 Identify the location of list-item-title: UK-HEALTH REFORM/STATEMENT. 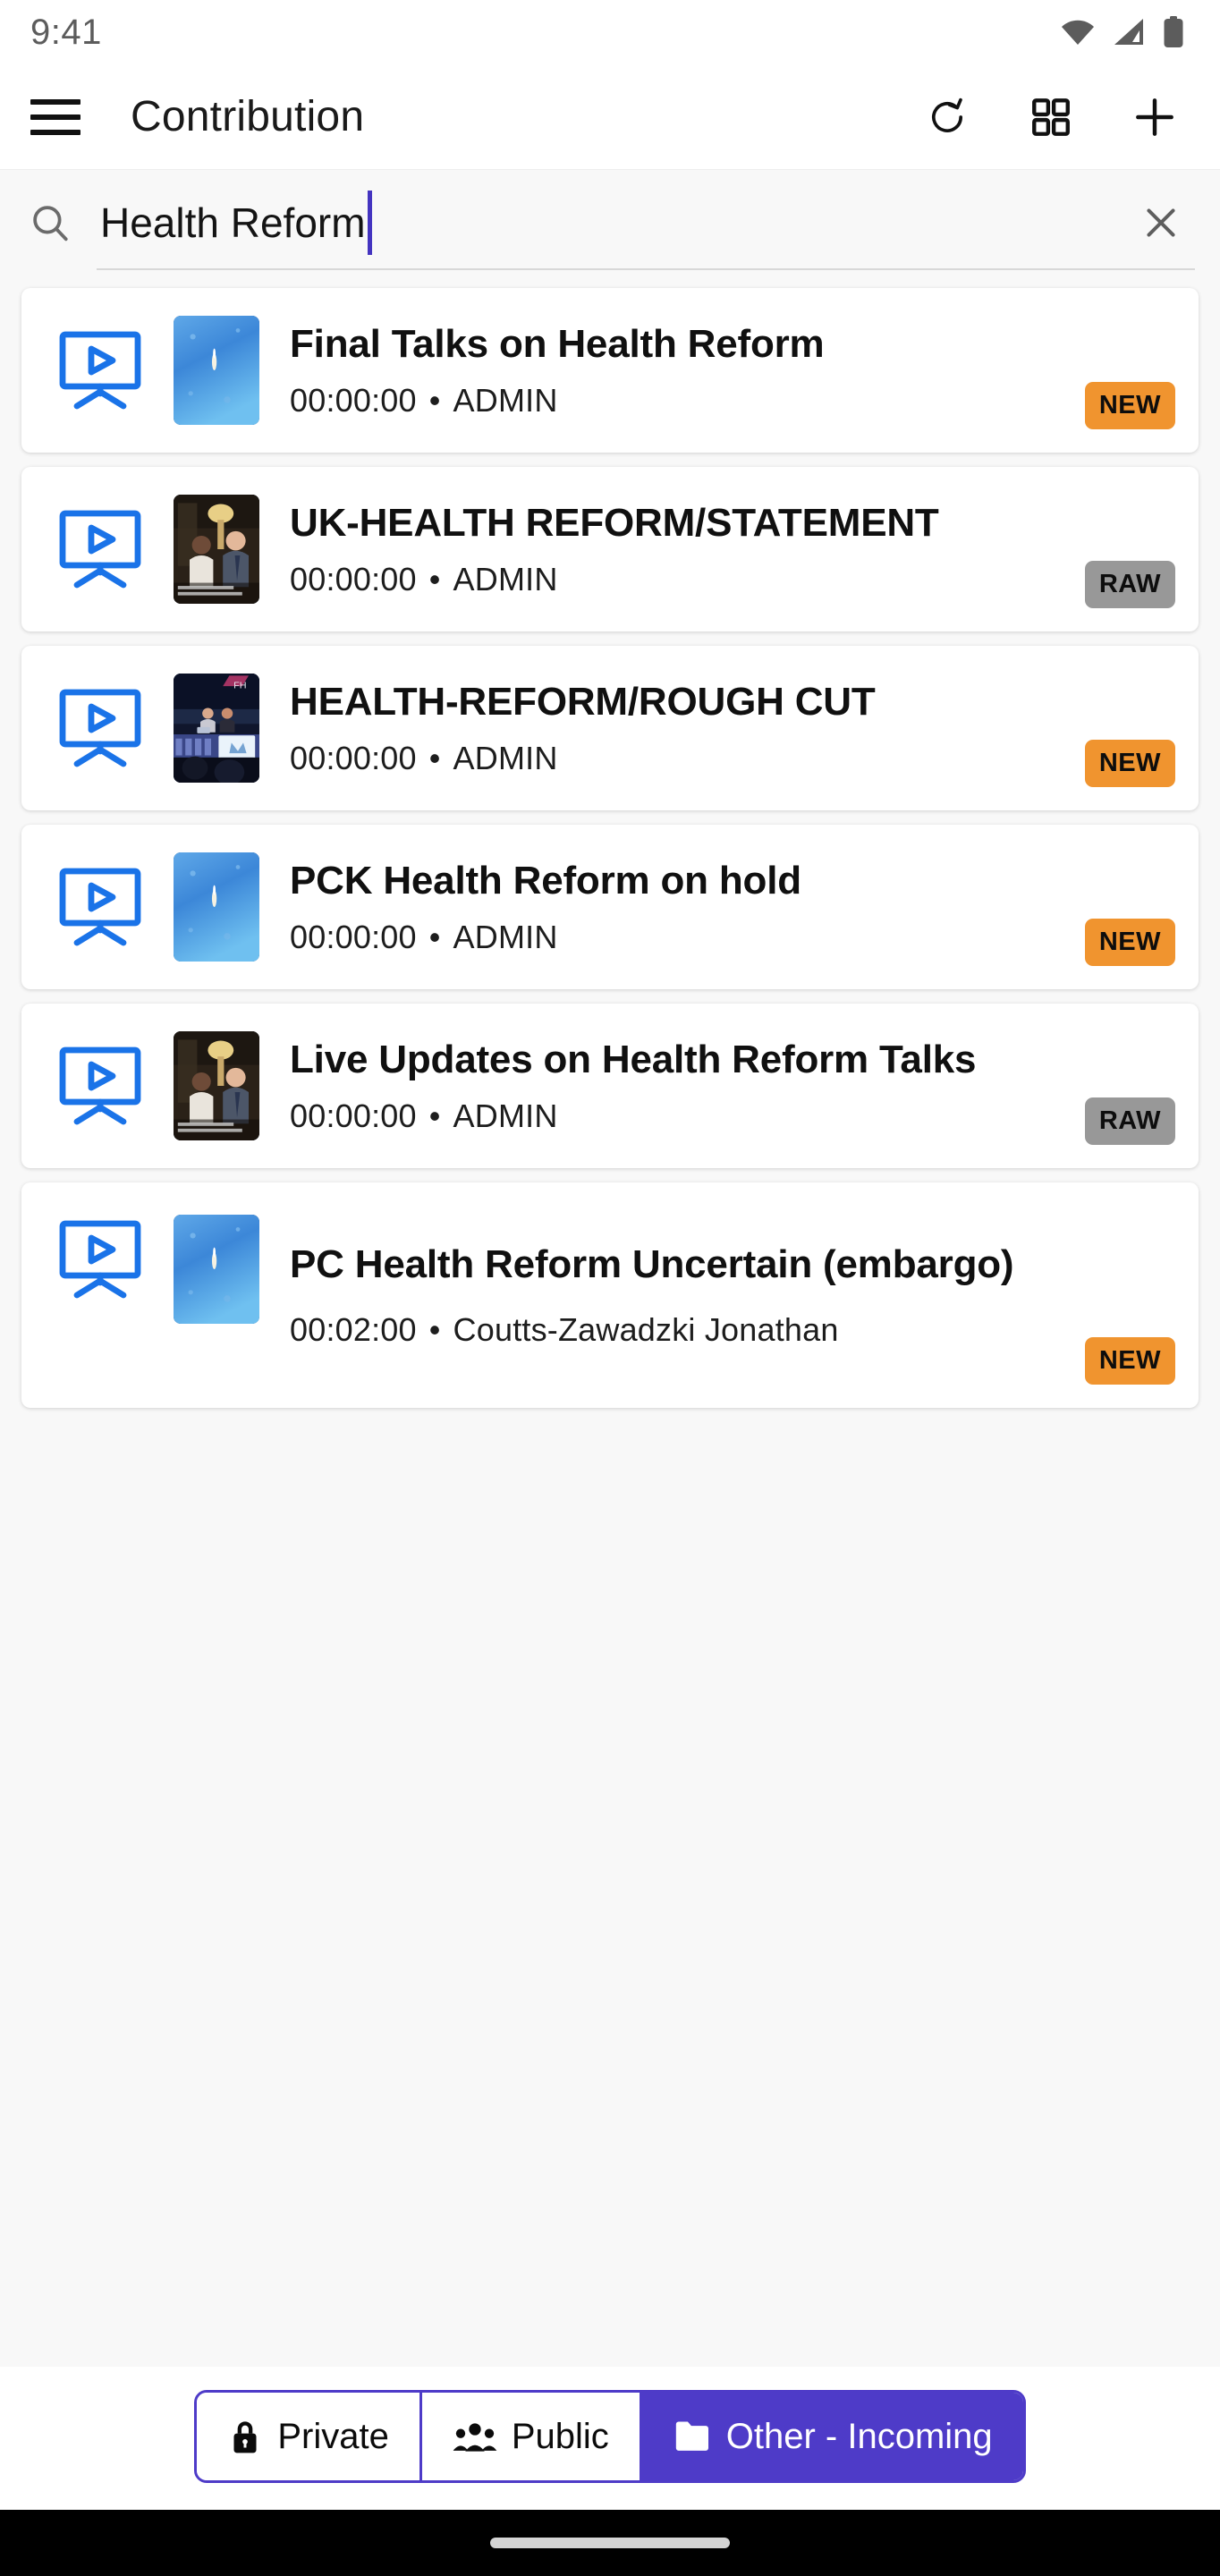
(614, 523).